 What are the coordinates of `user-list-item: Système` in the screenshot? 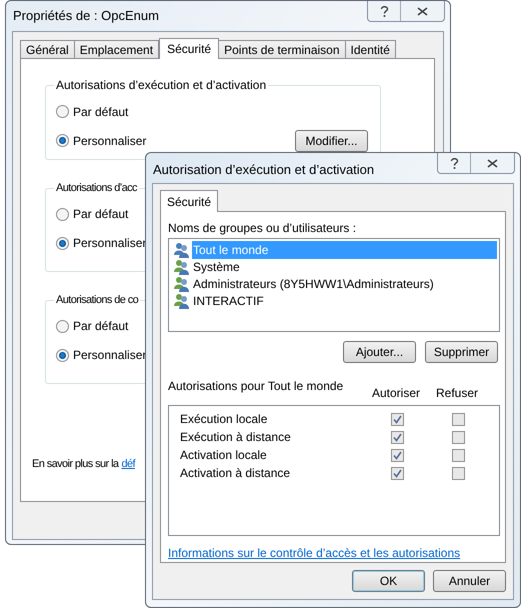 It's located at (334, 266).